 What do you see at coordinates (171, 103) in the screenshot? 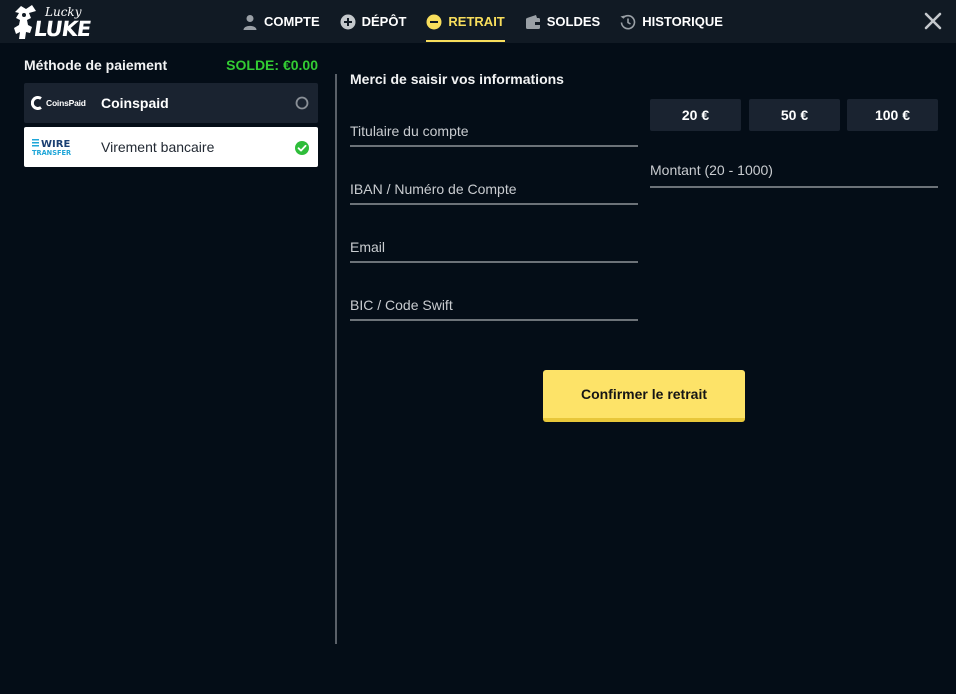
I see `payment-method-coinspaid: CoinsPaid Coinspaid` at bounding box center [171, 103].